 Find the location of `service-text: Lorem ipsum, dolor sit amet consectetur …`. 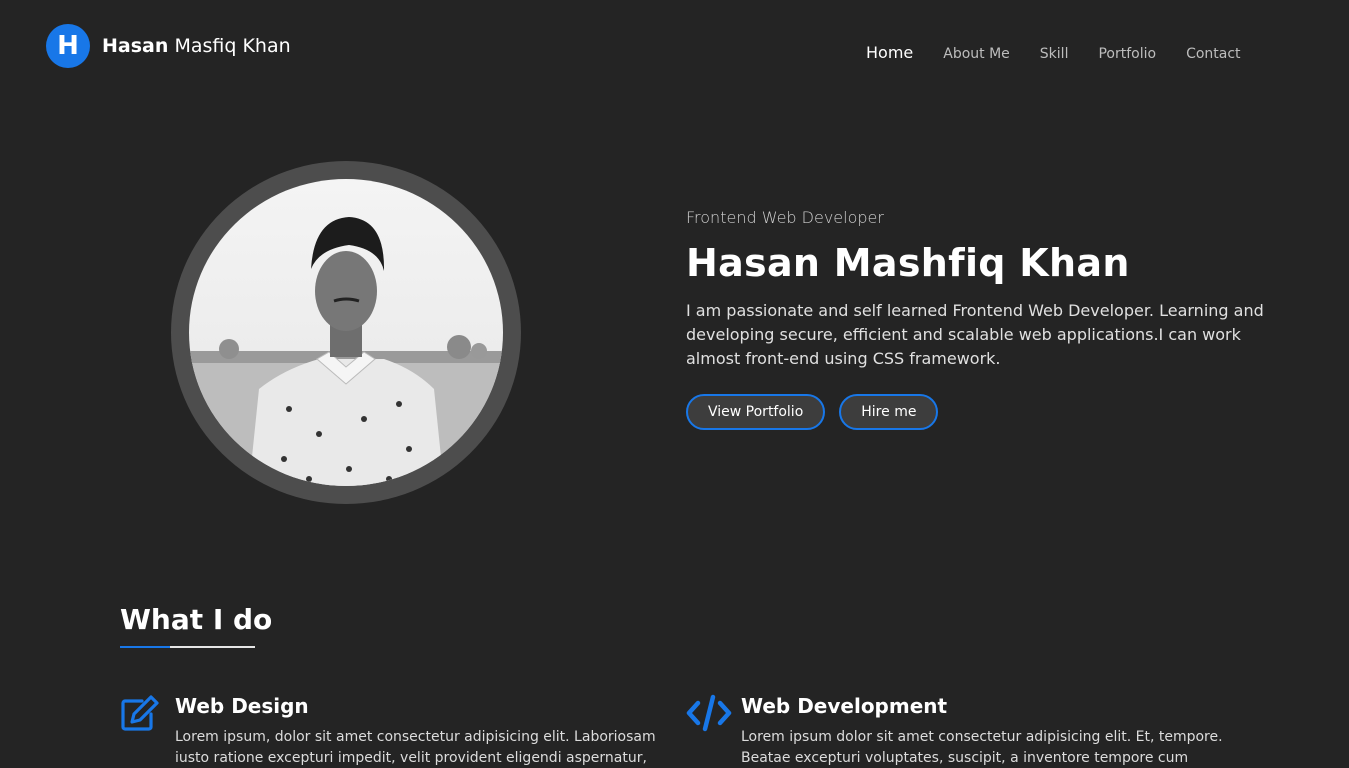

service-text: Lorem ipsum, dolor sit amet consectetur … is located at coordinates (415, 747).